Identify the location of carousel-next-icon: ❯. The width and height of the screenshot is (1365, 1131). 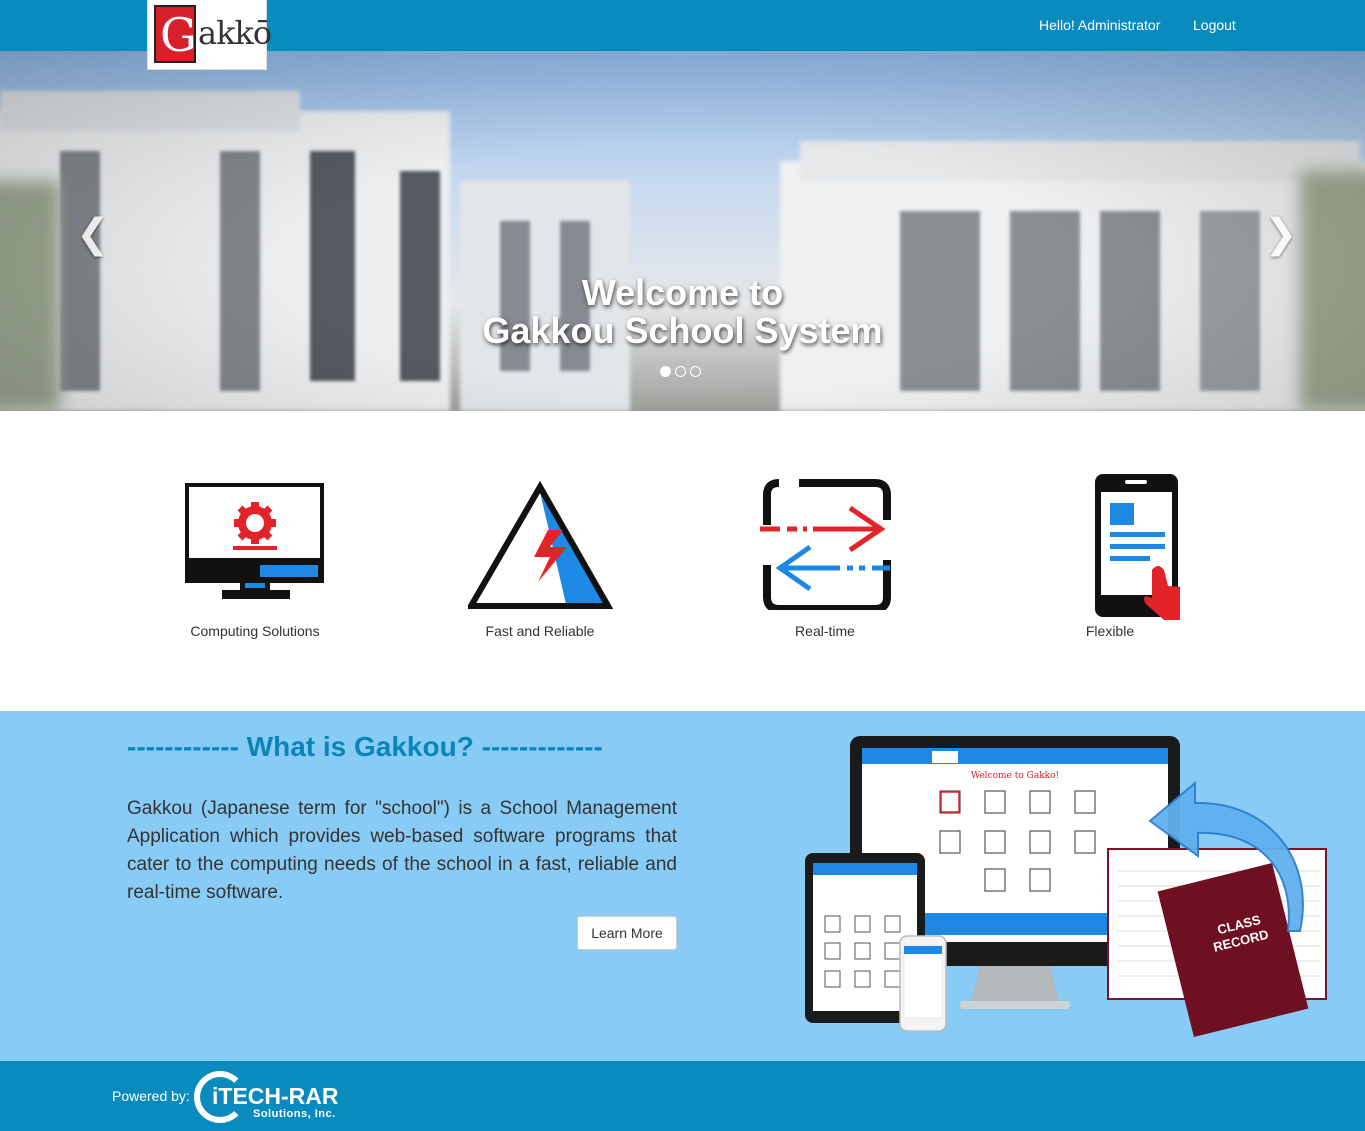
(1281, 234).